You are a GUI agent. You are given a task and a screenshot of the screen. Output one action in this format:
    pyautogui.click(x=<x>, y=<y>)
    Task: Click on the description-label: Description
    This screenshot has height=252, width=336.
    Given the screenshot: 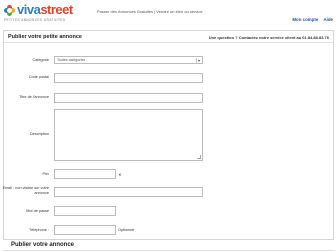 What is the action you would take?
    pyautogui.click(x=39, y=134)
    